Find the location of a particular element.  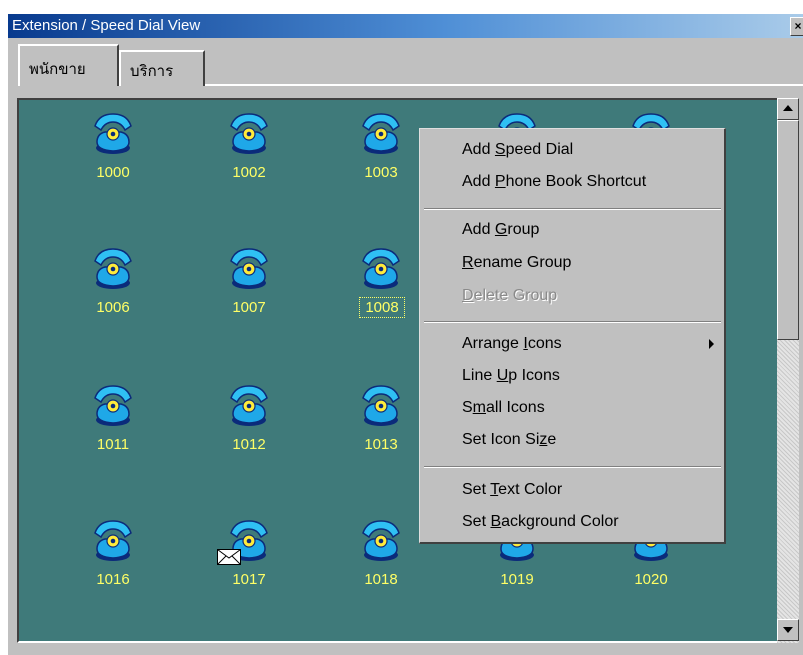

menu-item-arrange-icons: Arrange Icons is located at coordinates (512, 344).